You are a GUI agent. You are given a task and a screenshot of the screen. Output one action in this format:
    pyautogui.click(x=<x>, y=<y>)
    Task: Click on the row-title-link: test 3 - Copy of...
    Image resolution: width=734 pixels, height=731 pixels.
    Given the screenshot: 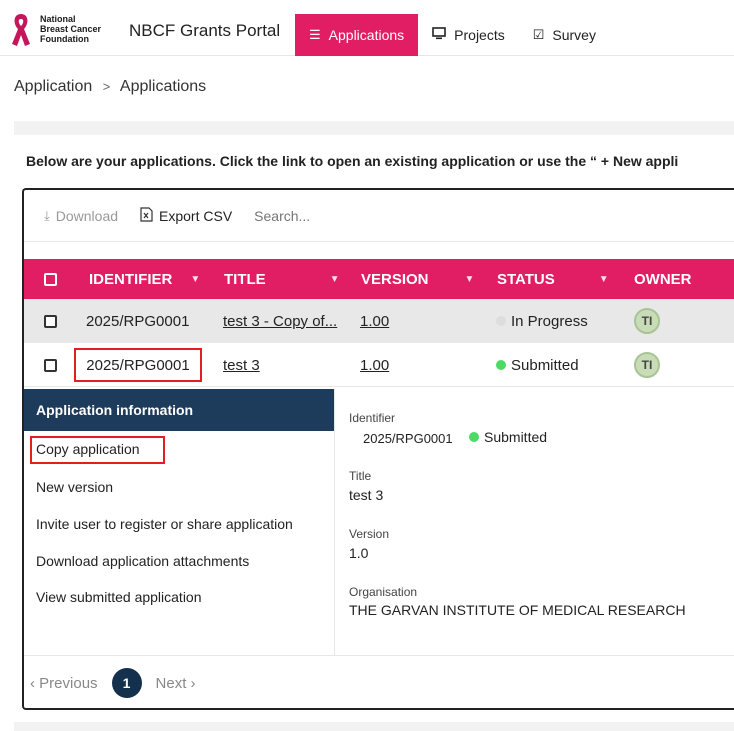 What is the action you would take?
    pyautogui.click(x=280, y=321)
    